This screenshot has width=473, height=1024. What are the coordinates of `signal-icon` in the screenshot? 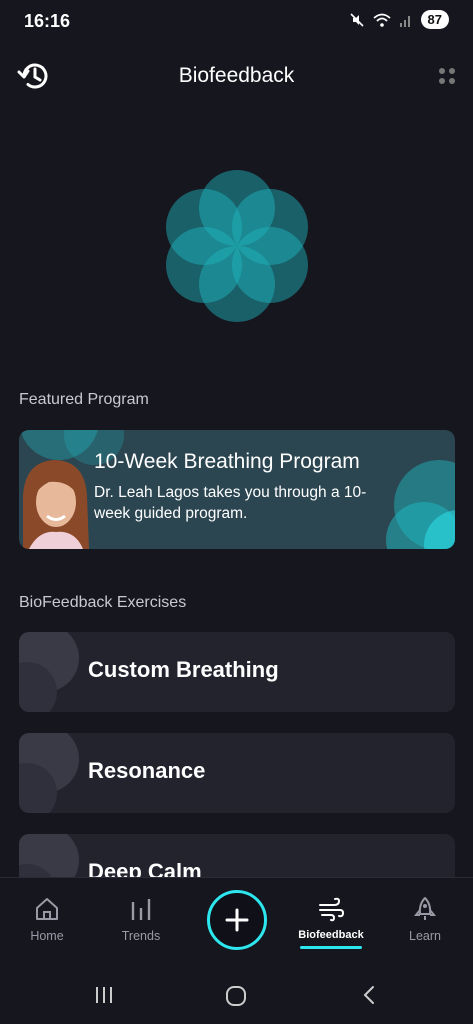 It's located at (404, 21).